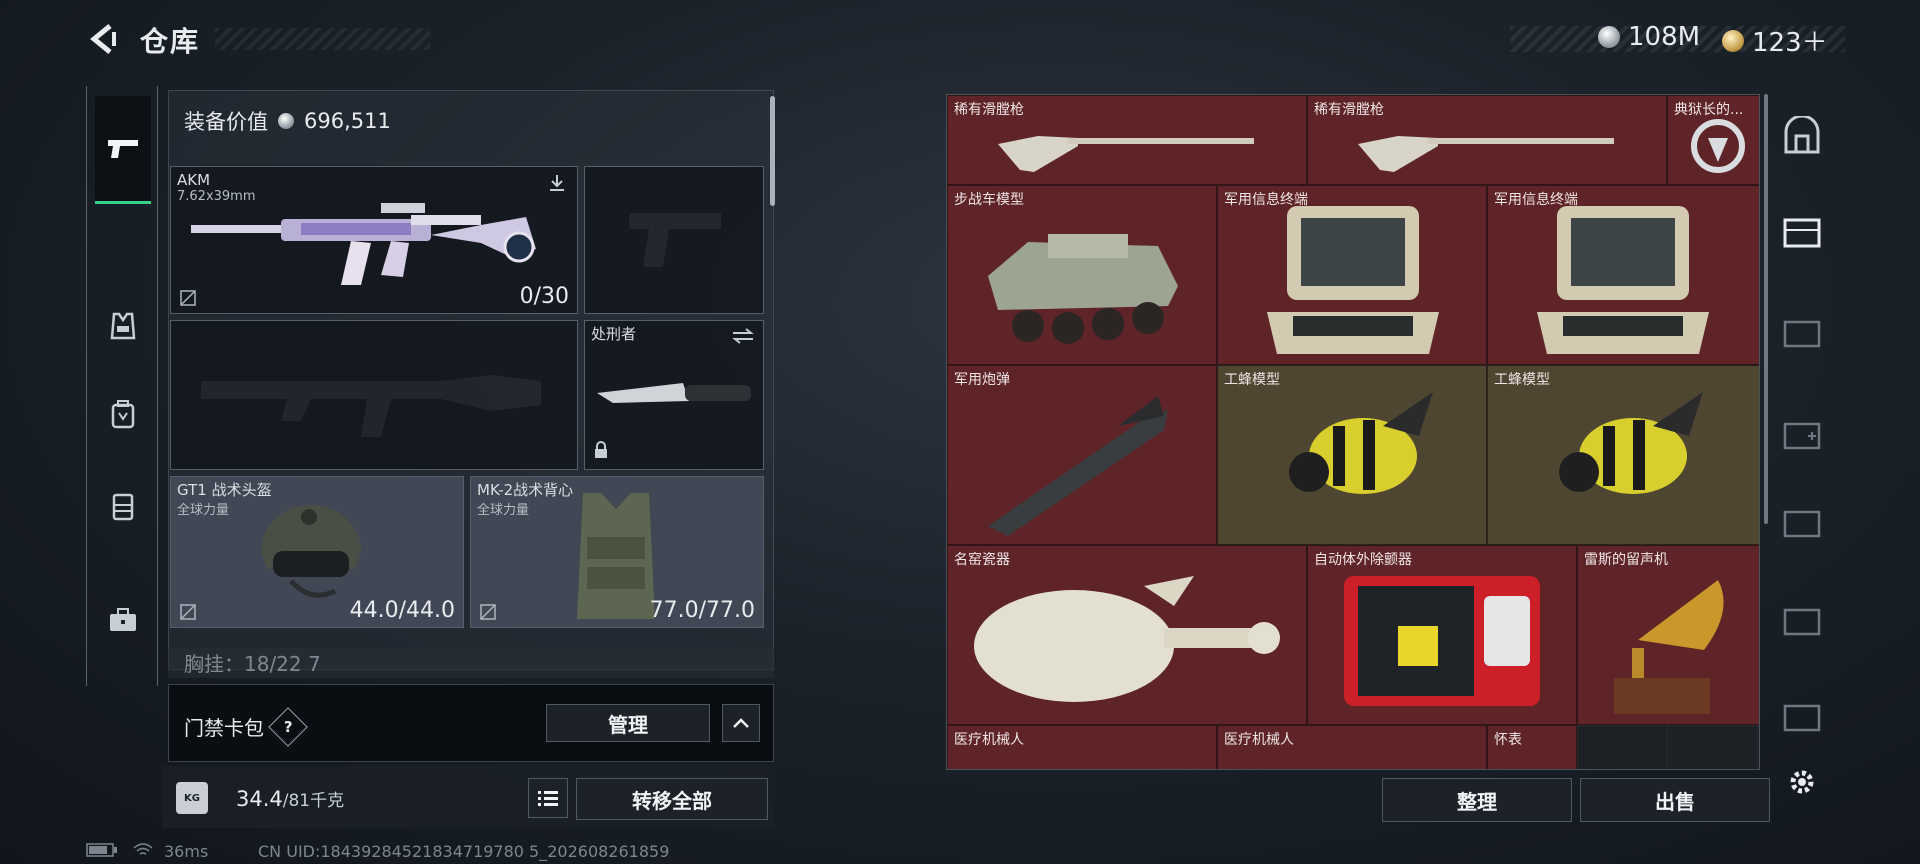 The width and height of the screenshot is (1920, 864). I want to click on carry-weight: 34.4/81千克, so click(290, 798).